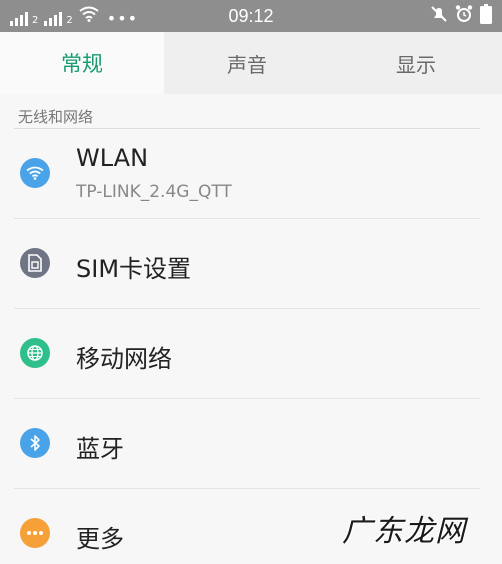  Describe the element at coordinates (154, 192) in the screenshot. I see `wlan-network-name: TP-LINK_2.4G_QTT` at that location.